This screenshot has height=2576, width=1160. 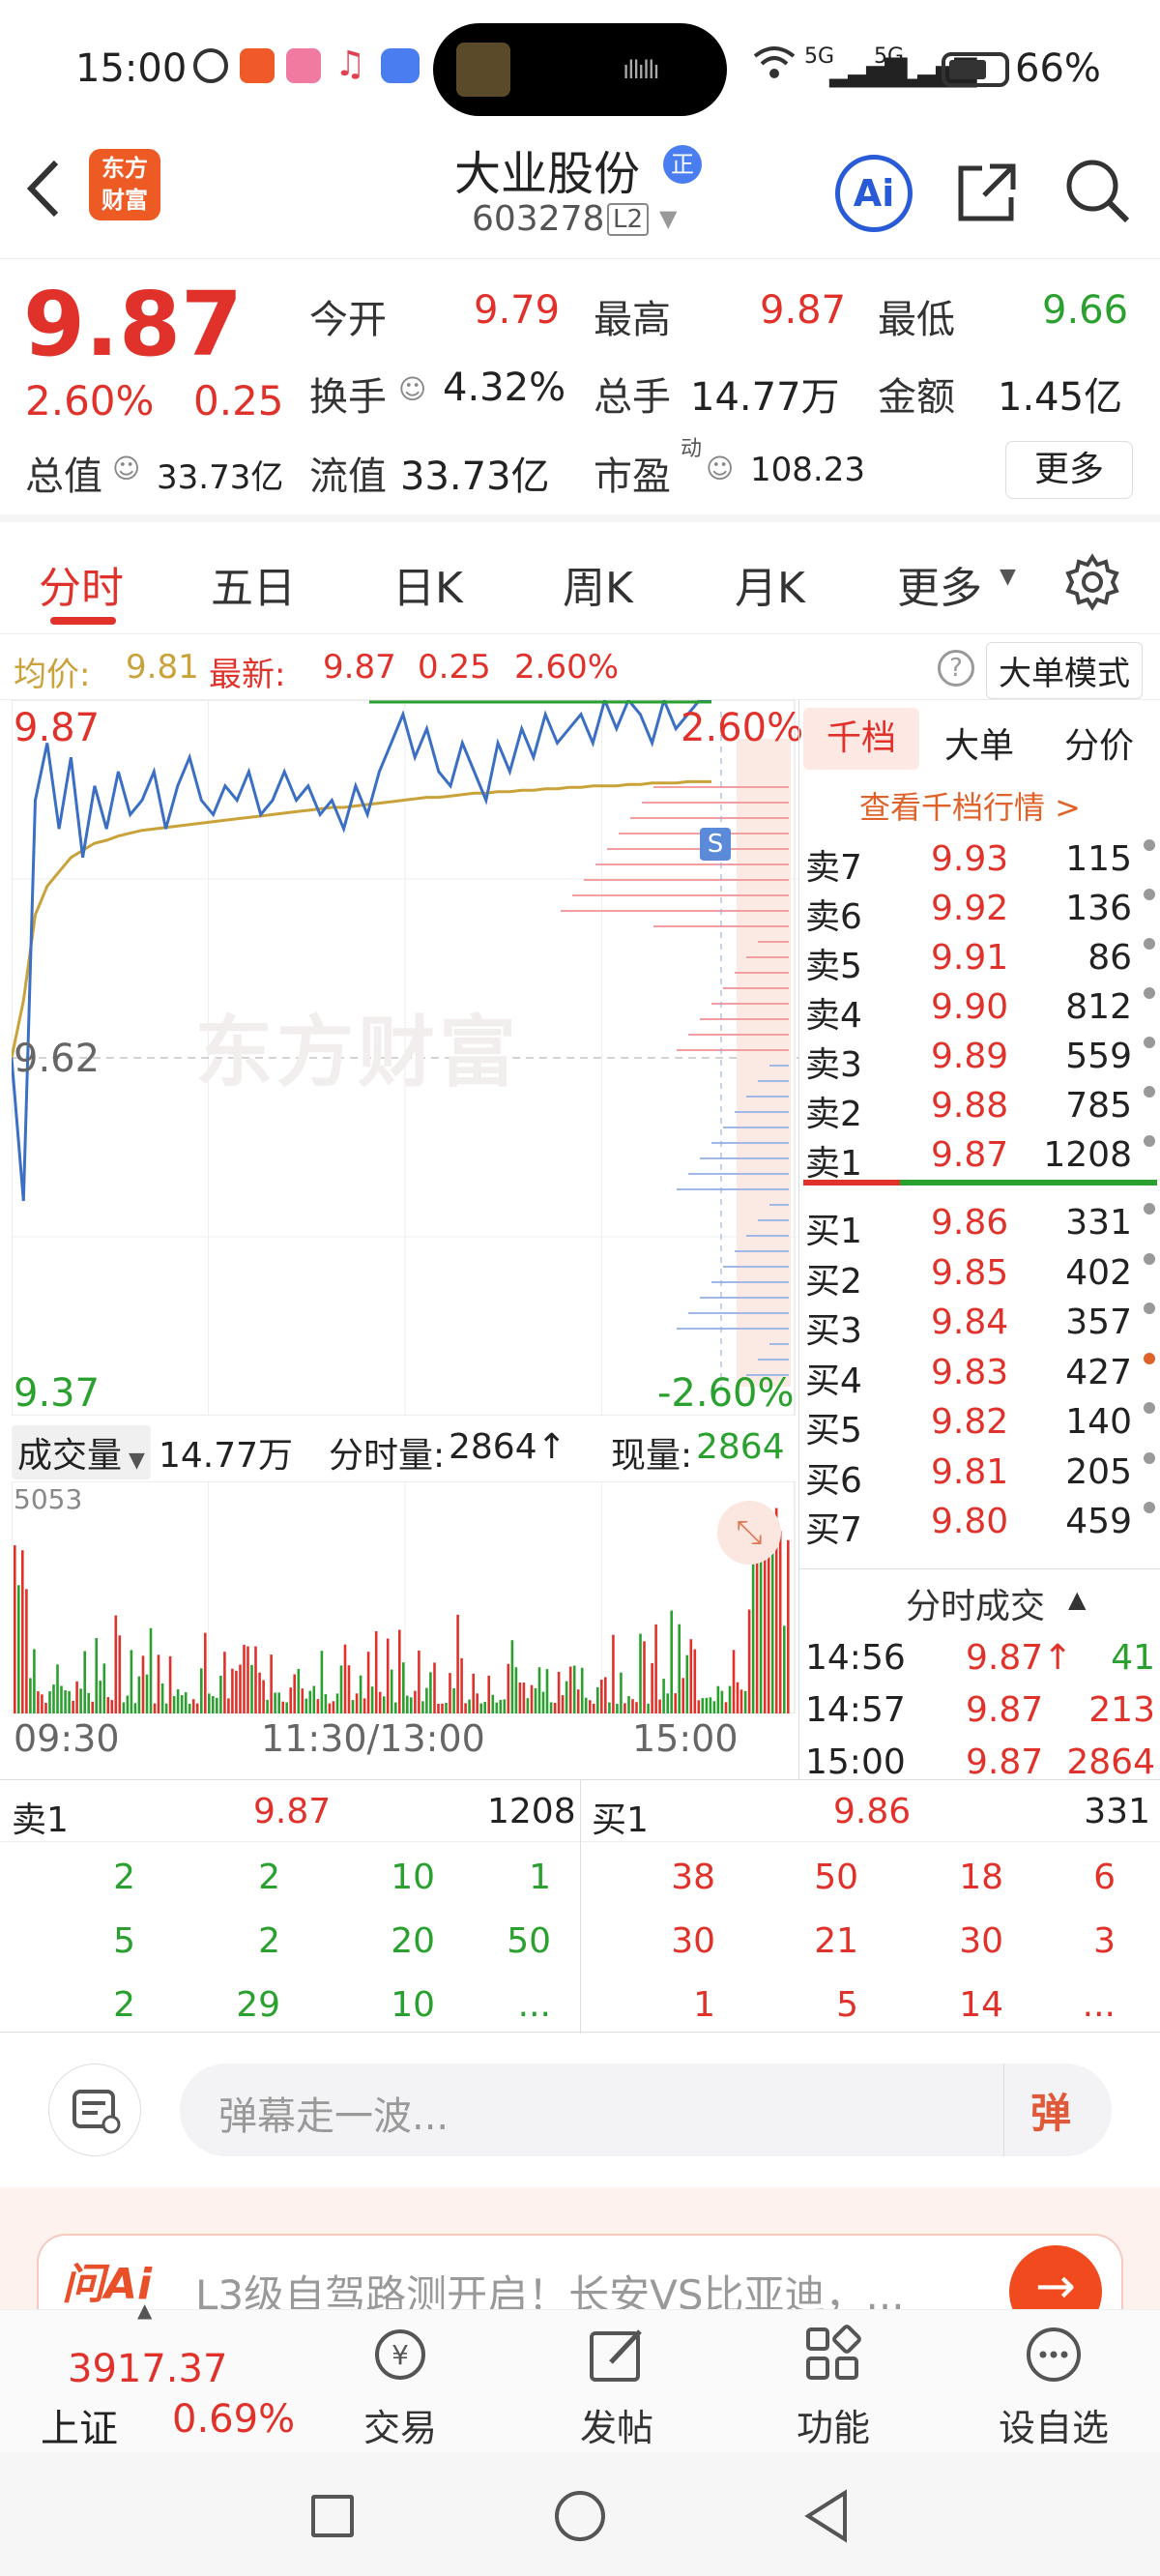 I want to click on info-icon-3: ☺, so click(x=720, y=468).